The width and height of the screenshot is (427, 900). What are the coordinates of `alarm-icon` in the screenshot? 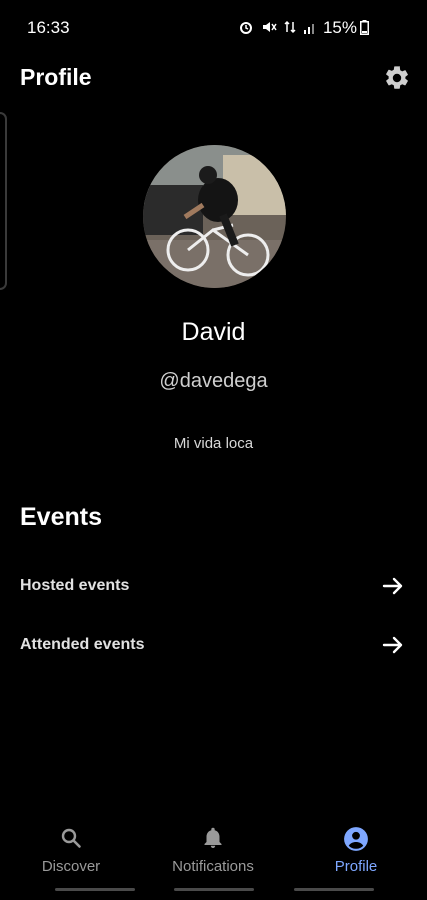 It's located at (246, 28).